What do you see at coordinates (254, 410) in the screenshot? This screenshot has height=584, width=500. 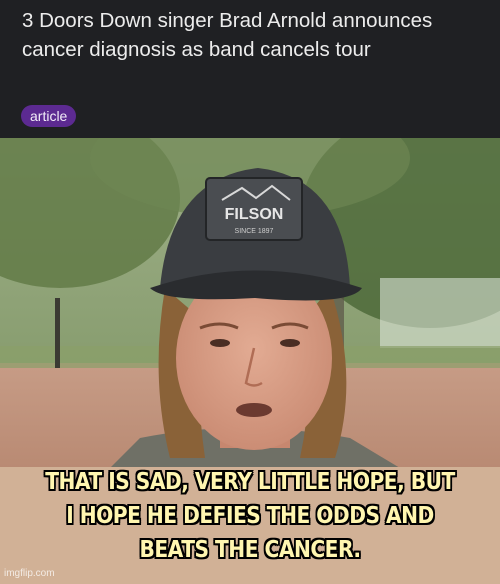 I see `mouth` at bounding box center [254, 410].